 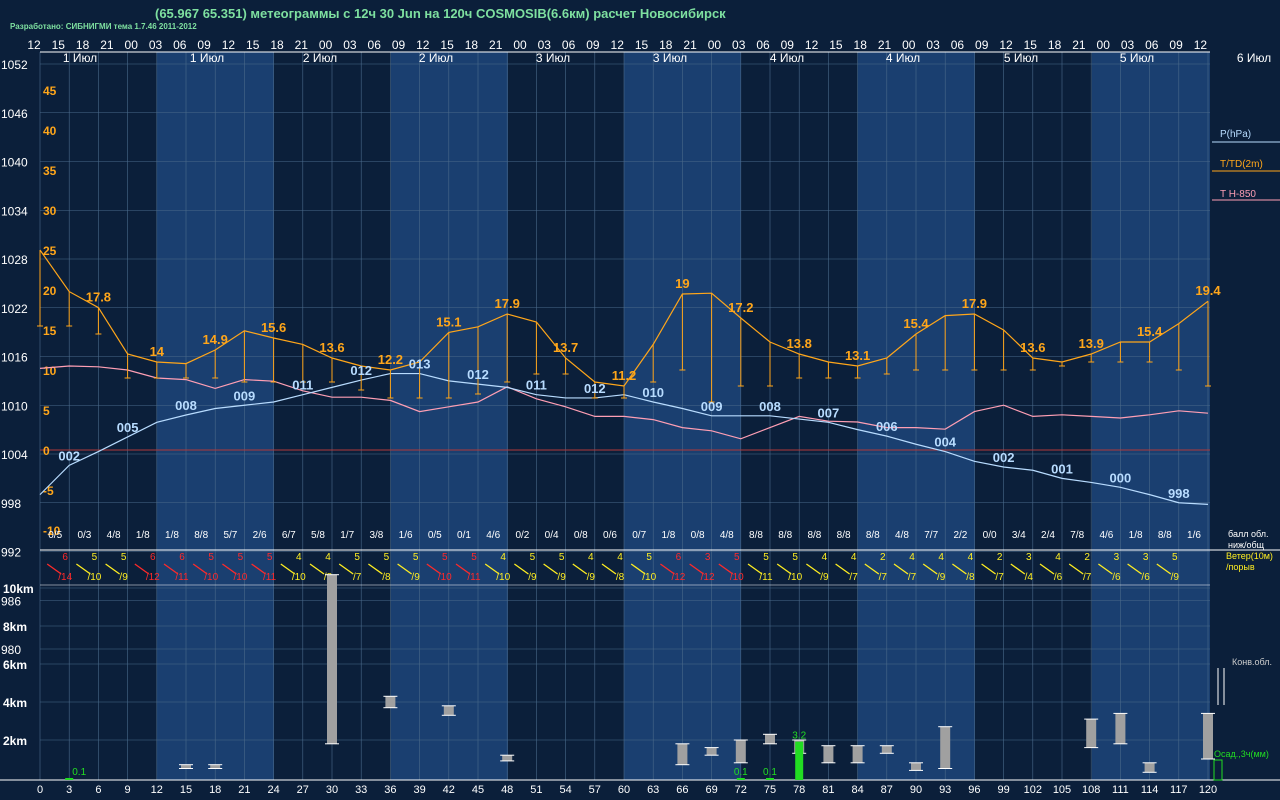 I want to click on forecast-hour-label: 96, so click(x=974, y=790).